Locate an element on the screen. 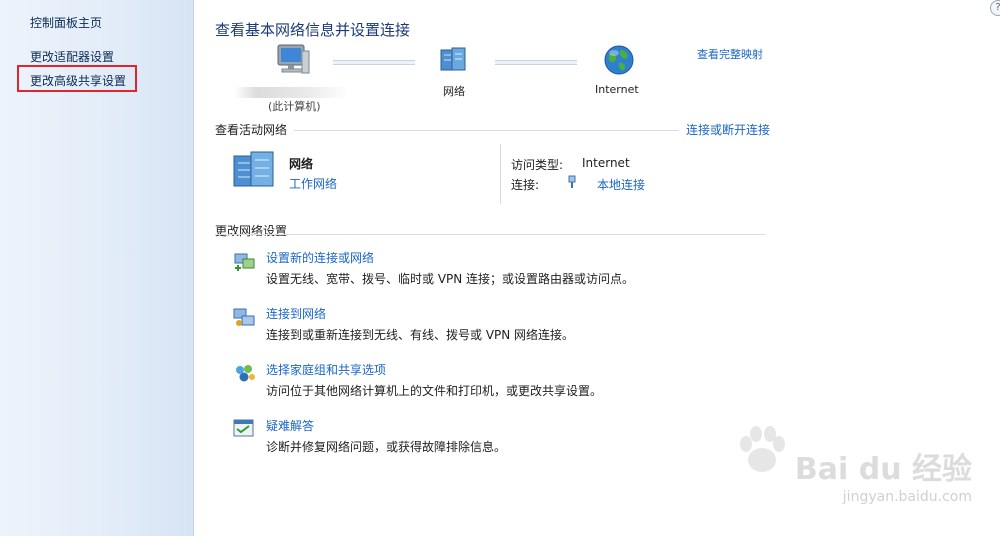 The width and height of the screenshot is (1000, 536). troubleshoot-link: 疑难解答 is located at coordinates (290, 425).